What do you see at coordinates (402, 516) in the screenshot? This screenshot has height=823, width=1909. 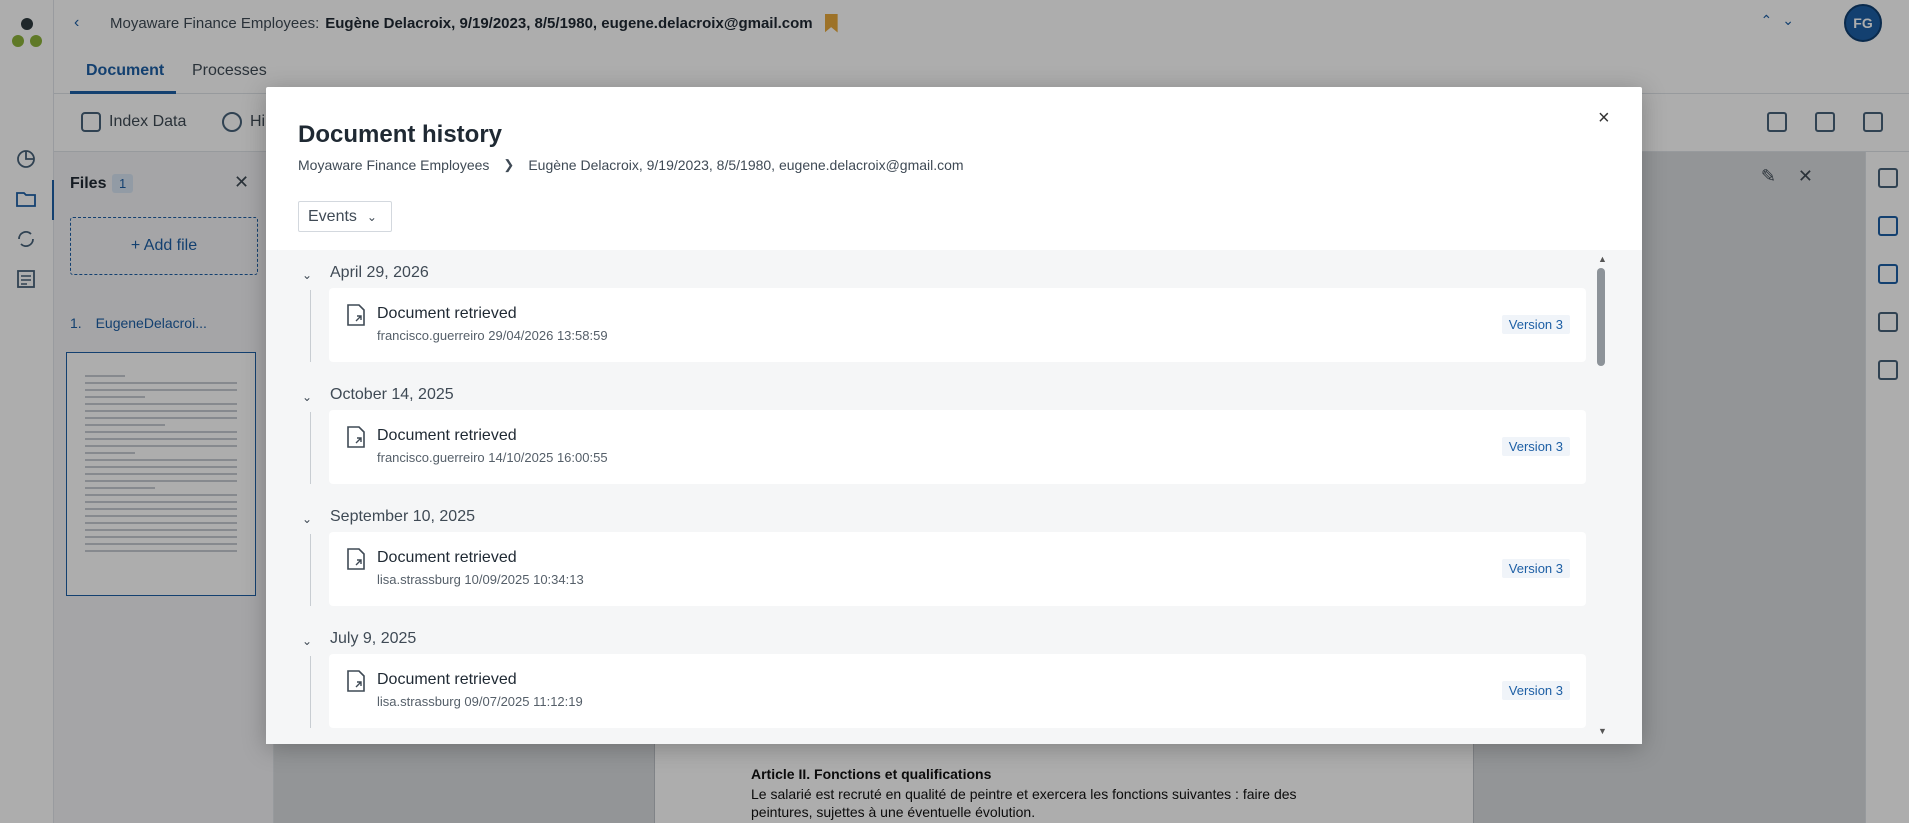 I see `group-date: September 10, 2025` at bounding box center [402, 516].